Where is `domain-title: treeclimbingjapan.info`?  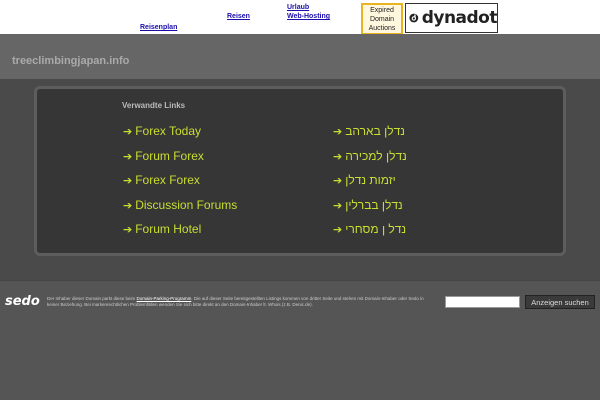 domain-title: treeclimbingjapan.info is located at coordinates (71, 61).